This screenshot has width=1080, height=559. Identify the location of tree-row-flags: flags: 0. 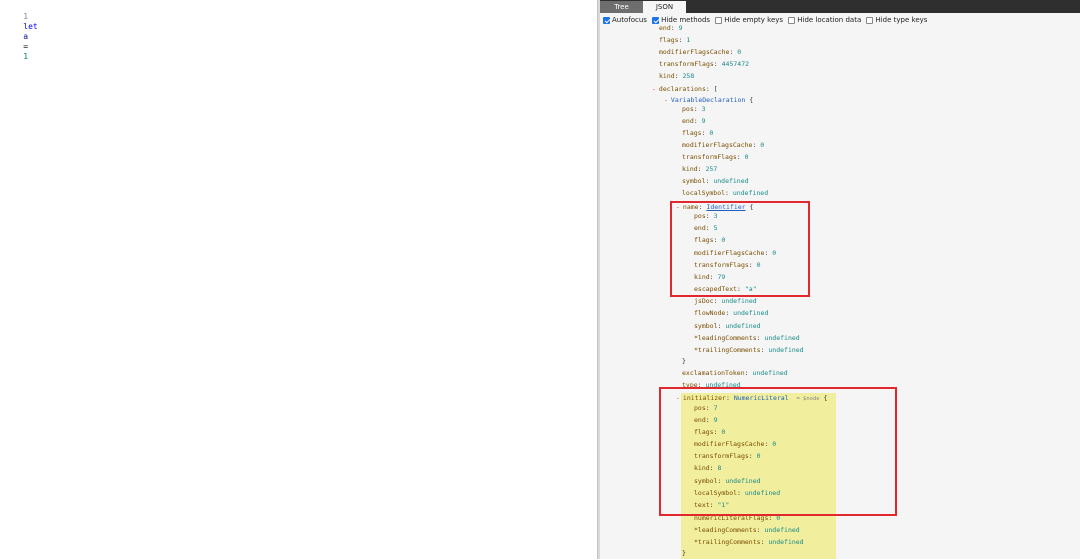
(698, 133).